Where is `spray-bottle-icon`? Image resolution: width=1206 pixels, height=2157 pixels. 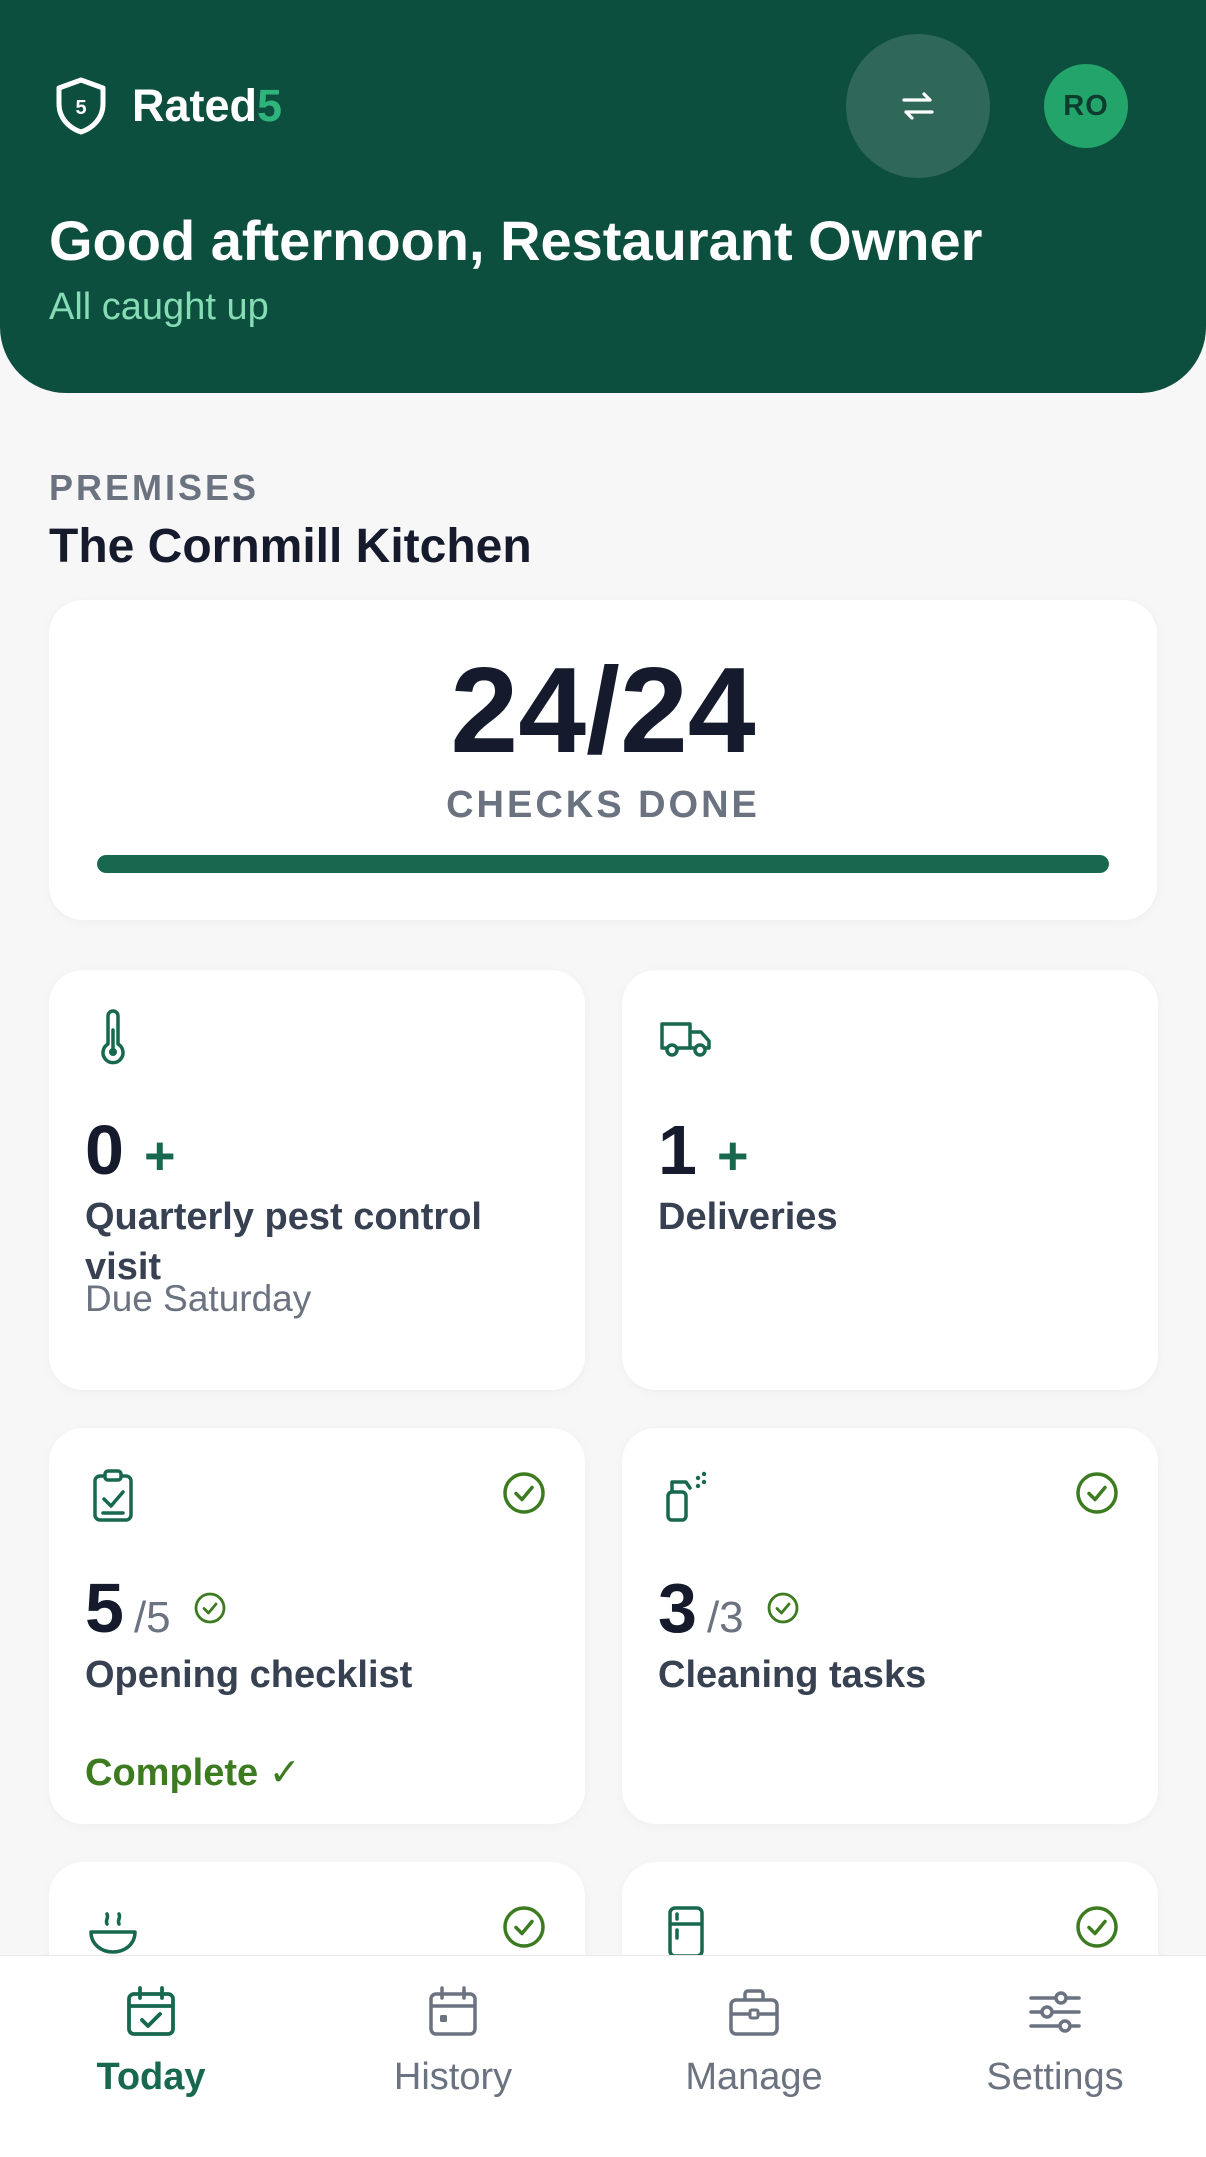
spray-bottle-icon is located at coordinates (686, 1496).